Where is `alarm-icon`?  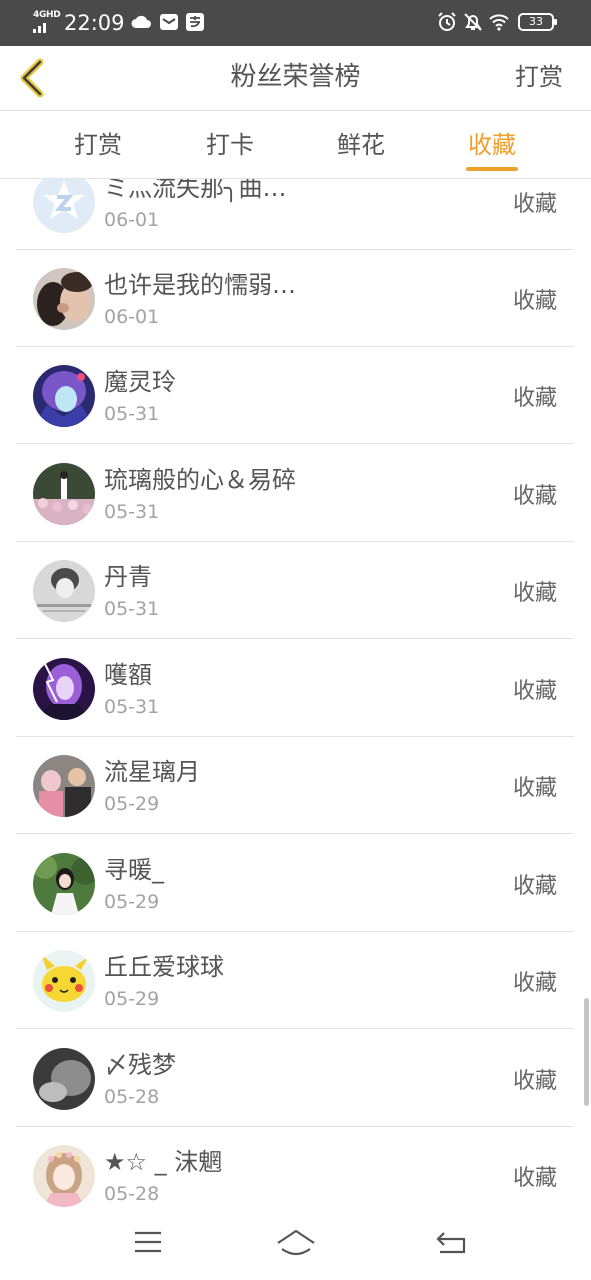
alarm-icon is located at coordinates (447, 21).